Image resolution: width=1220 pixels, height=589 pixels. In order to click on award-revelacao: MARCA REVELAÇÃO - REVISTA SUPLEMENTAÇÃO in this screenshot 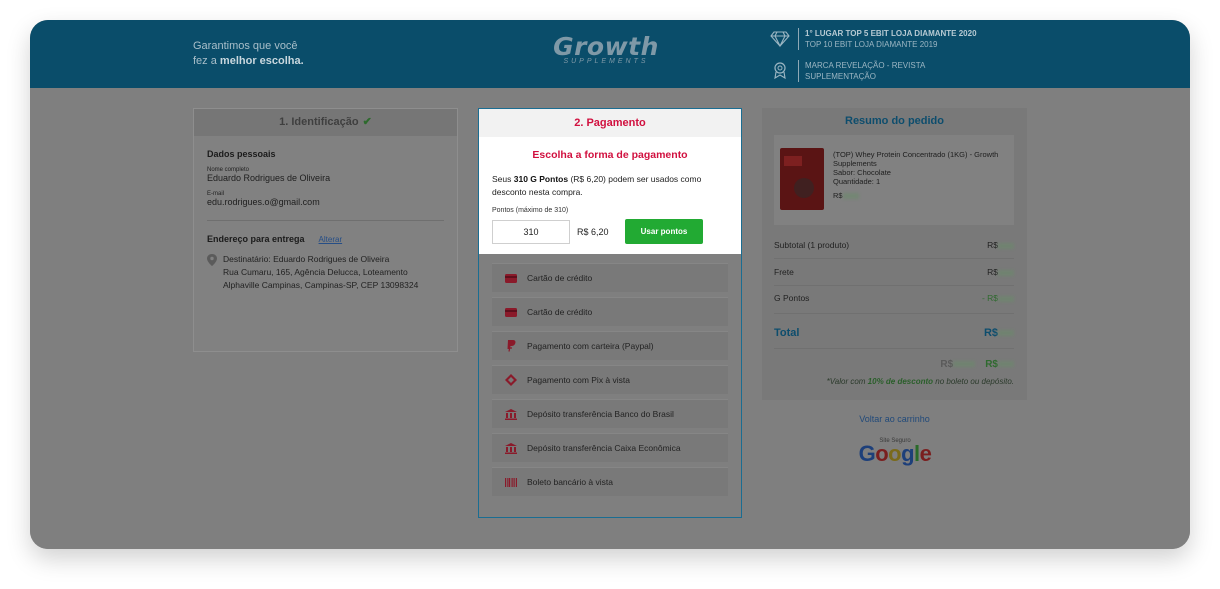, I will do `click(847, 71)`.